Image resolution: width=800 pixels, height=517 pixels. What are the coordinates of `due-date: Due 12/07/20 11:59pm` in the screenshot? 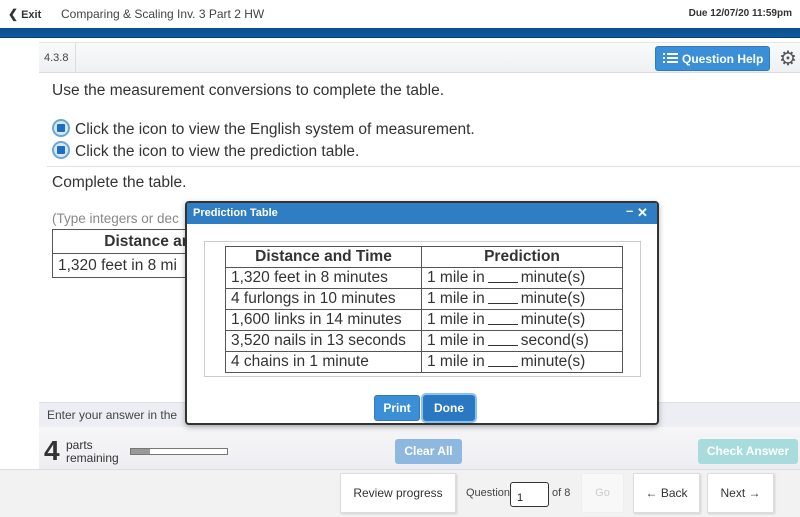 It's located at (740, 13).